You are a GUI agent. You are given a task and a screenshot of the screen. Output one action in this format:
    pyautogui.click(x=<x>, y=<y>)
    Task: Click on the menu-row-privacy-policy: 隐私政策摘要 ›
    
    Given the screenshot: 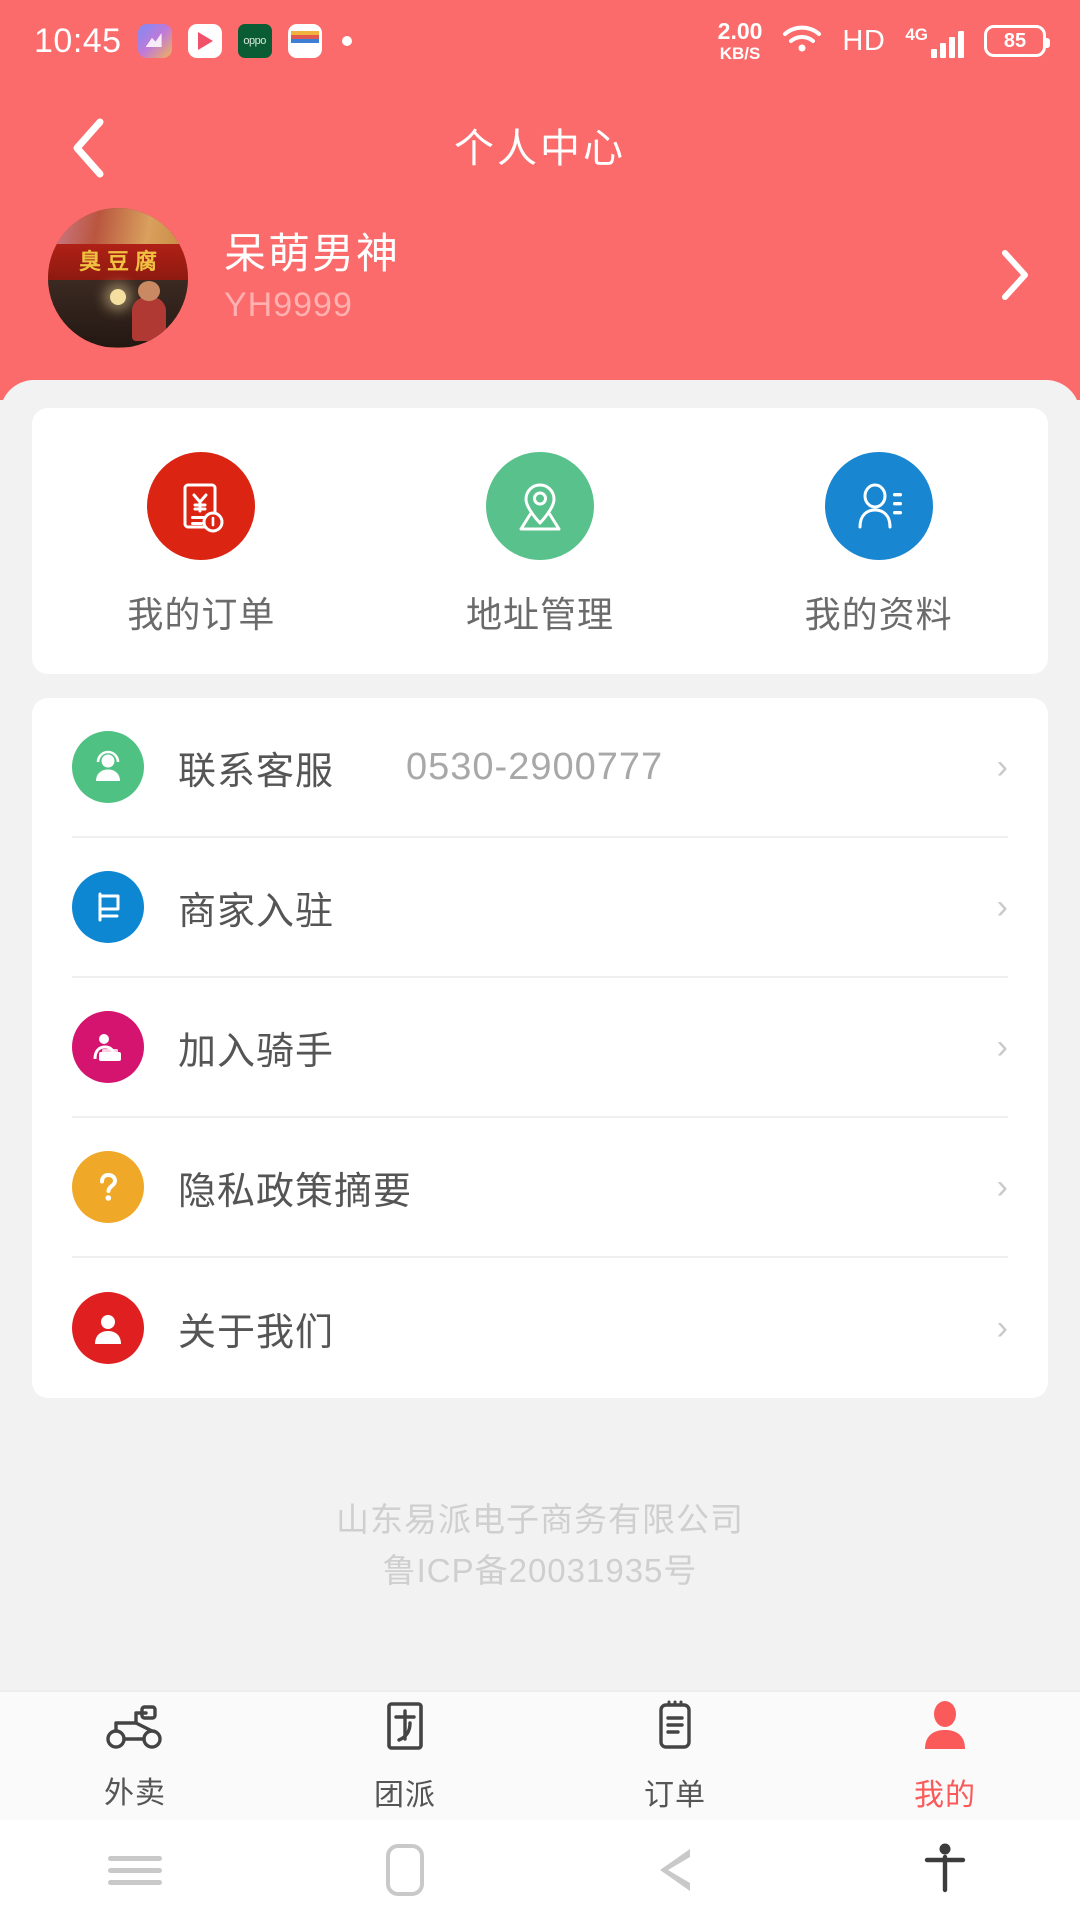 What is the action you would take?
    pyautogui.click(x=540, y=1188)
    